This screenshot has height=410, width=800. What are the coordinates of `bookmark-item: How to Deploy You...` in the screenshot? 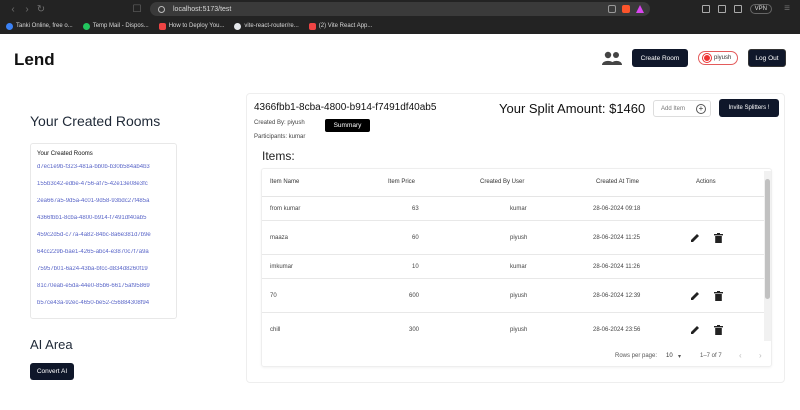 It's located at (191, 26).